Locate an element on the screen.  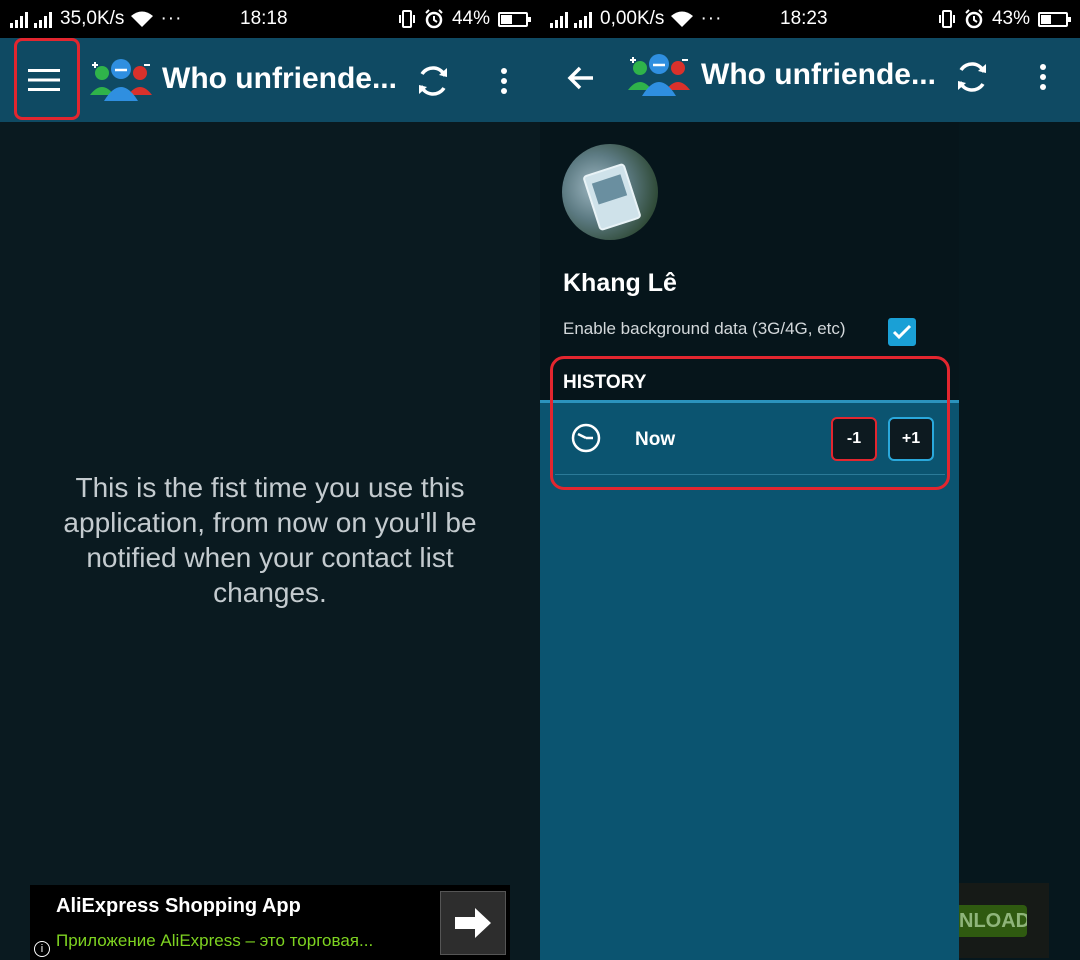
arrow-back-icon is located at coordinates (580, 78).